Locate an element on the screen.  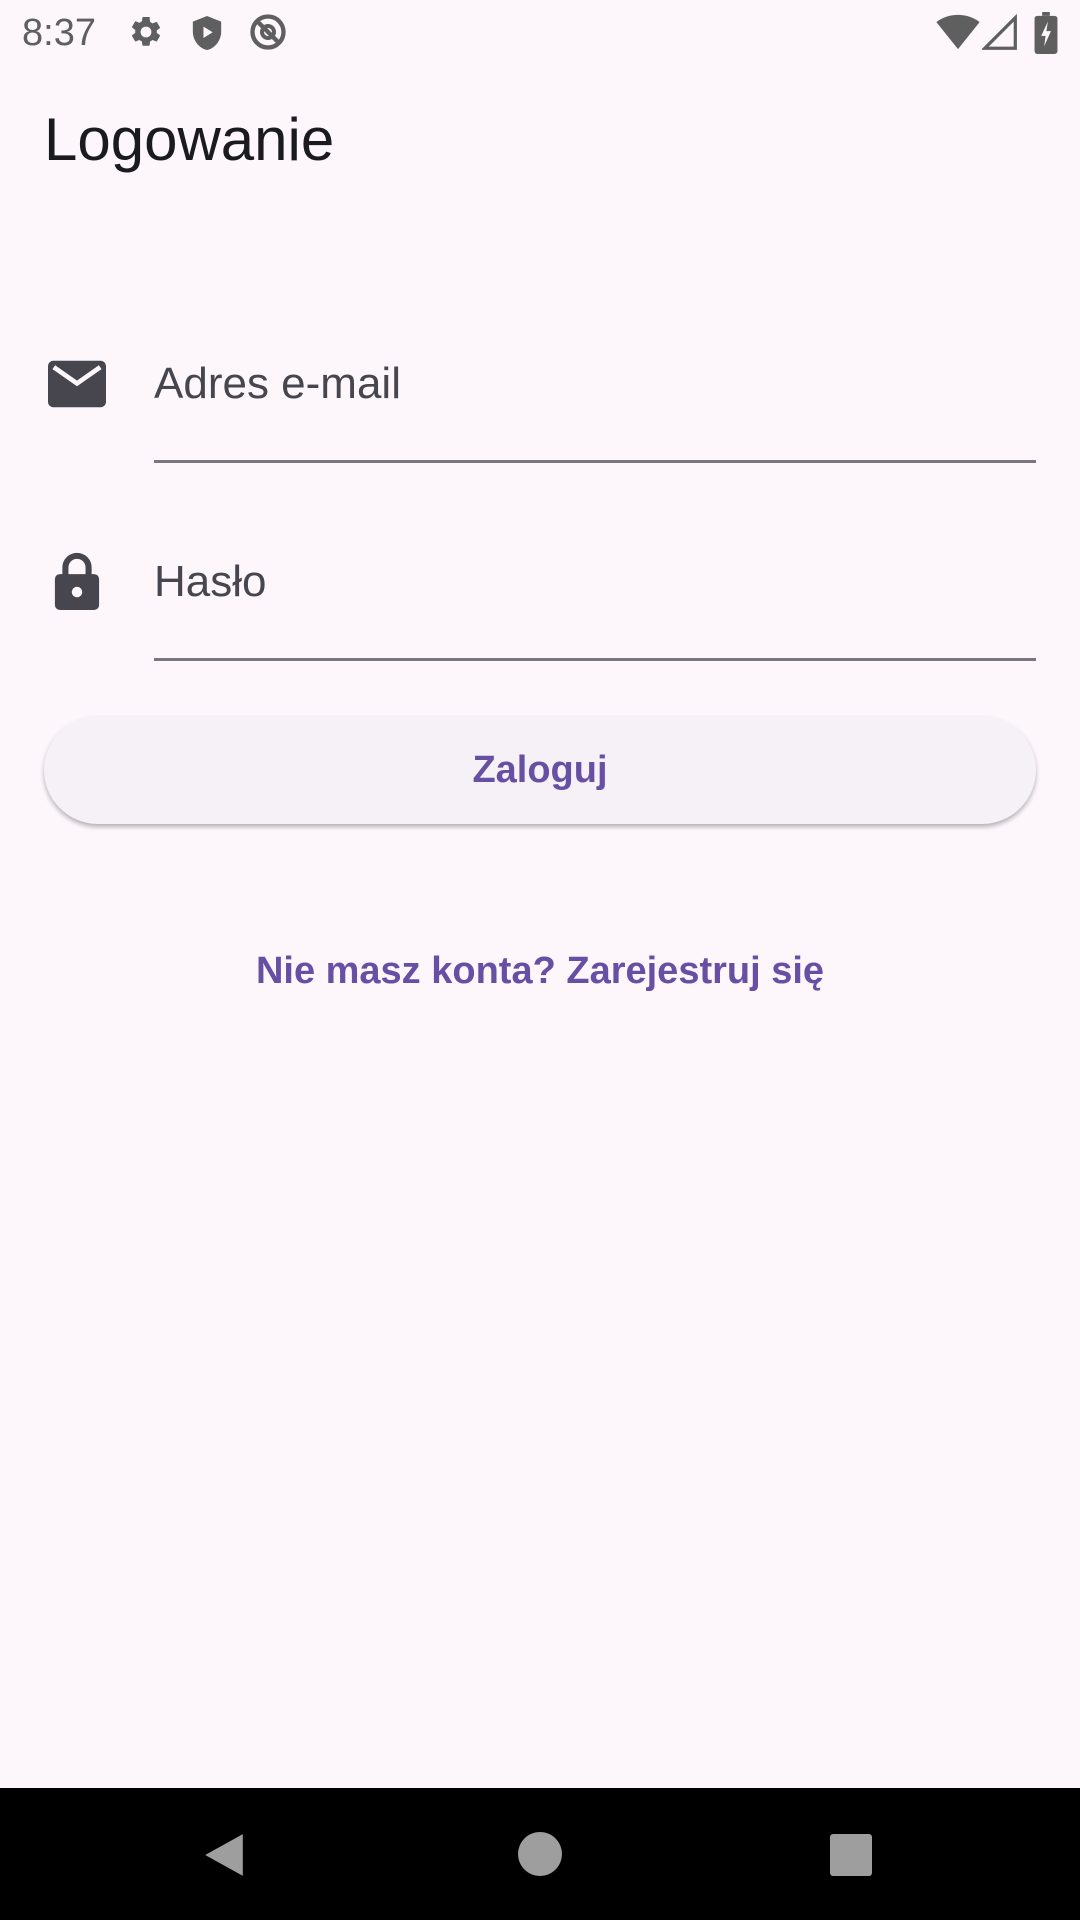
password-field-underline is located at coordinates (595, 659).